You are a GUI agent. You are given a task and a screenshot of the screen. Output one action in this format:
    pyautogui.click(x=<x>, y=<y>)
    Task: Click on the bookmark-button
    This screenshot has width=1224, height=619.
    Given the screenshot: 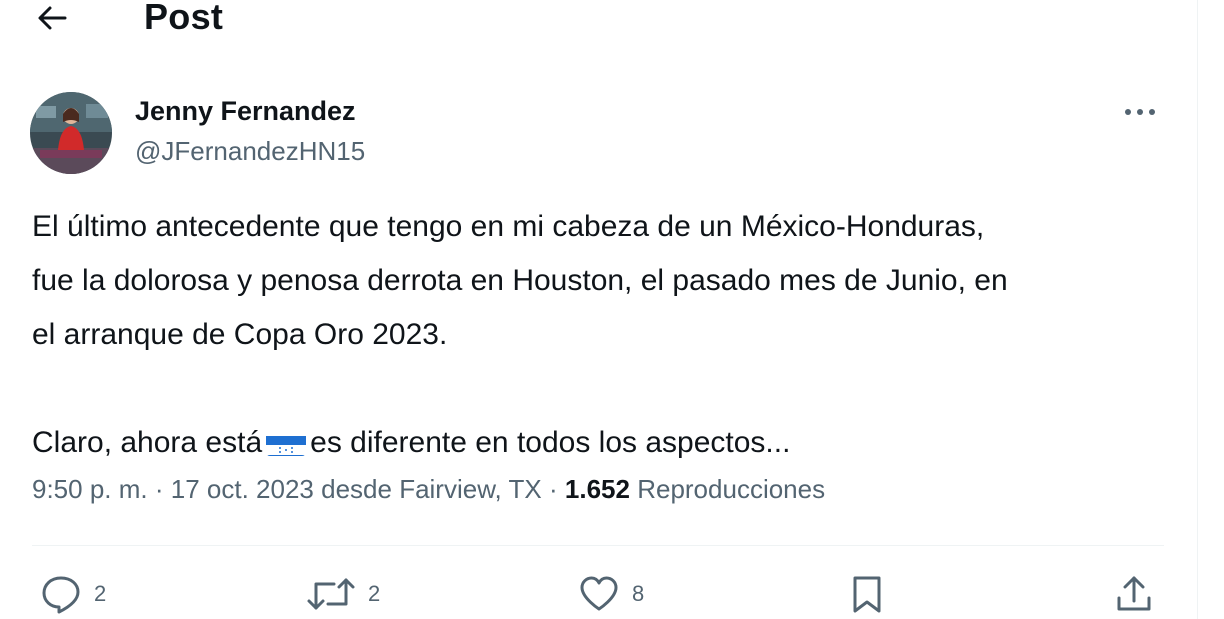 What is the action you would take?
    pyautogui.click(x=867, y=594)
    